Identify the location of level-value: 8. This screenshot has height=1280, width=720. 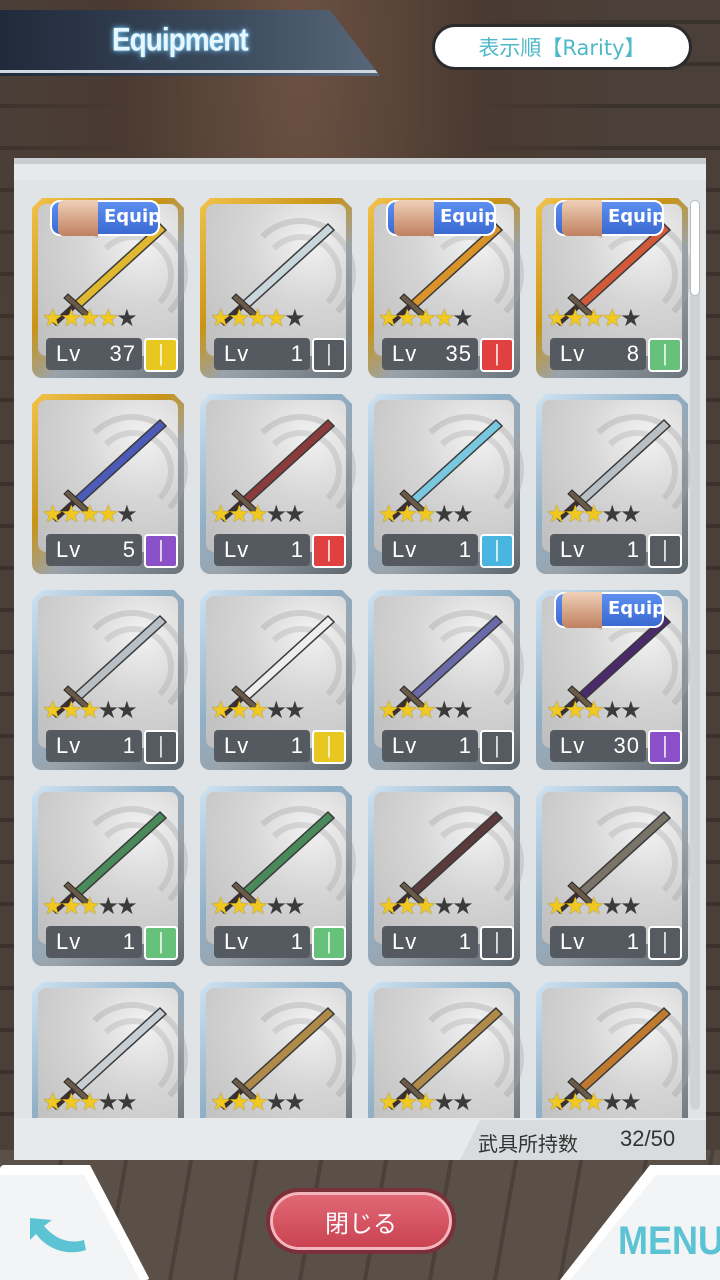
(633, 353).